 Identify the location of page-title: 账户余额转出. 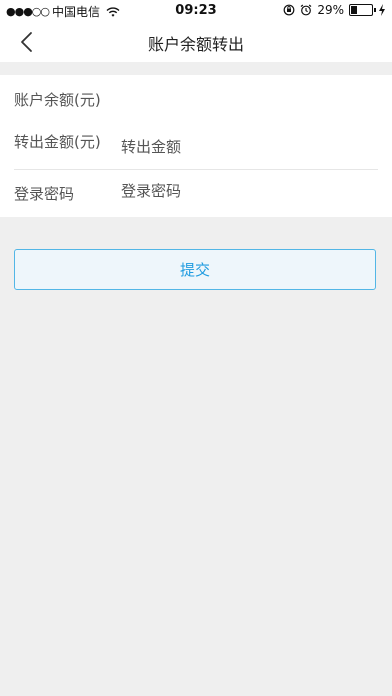
(195, 44).